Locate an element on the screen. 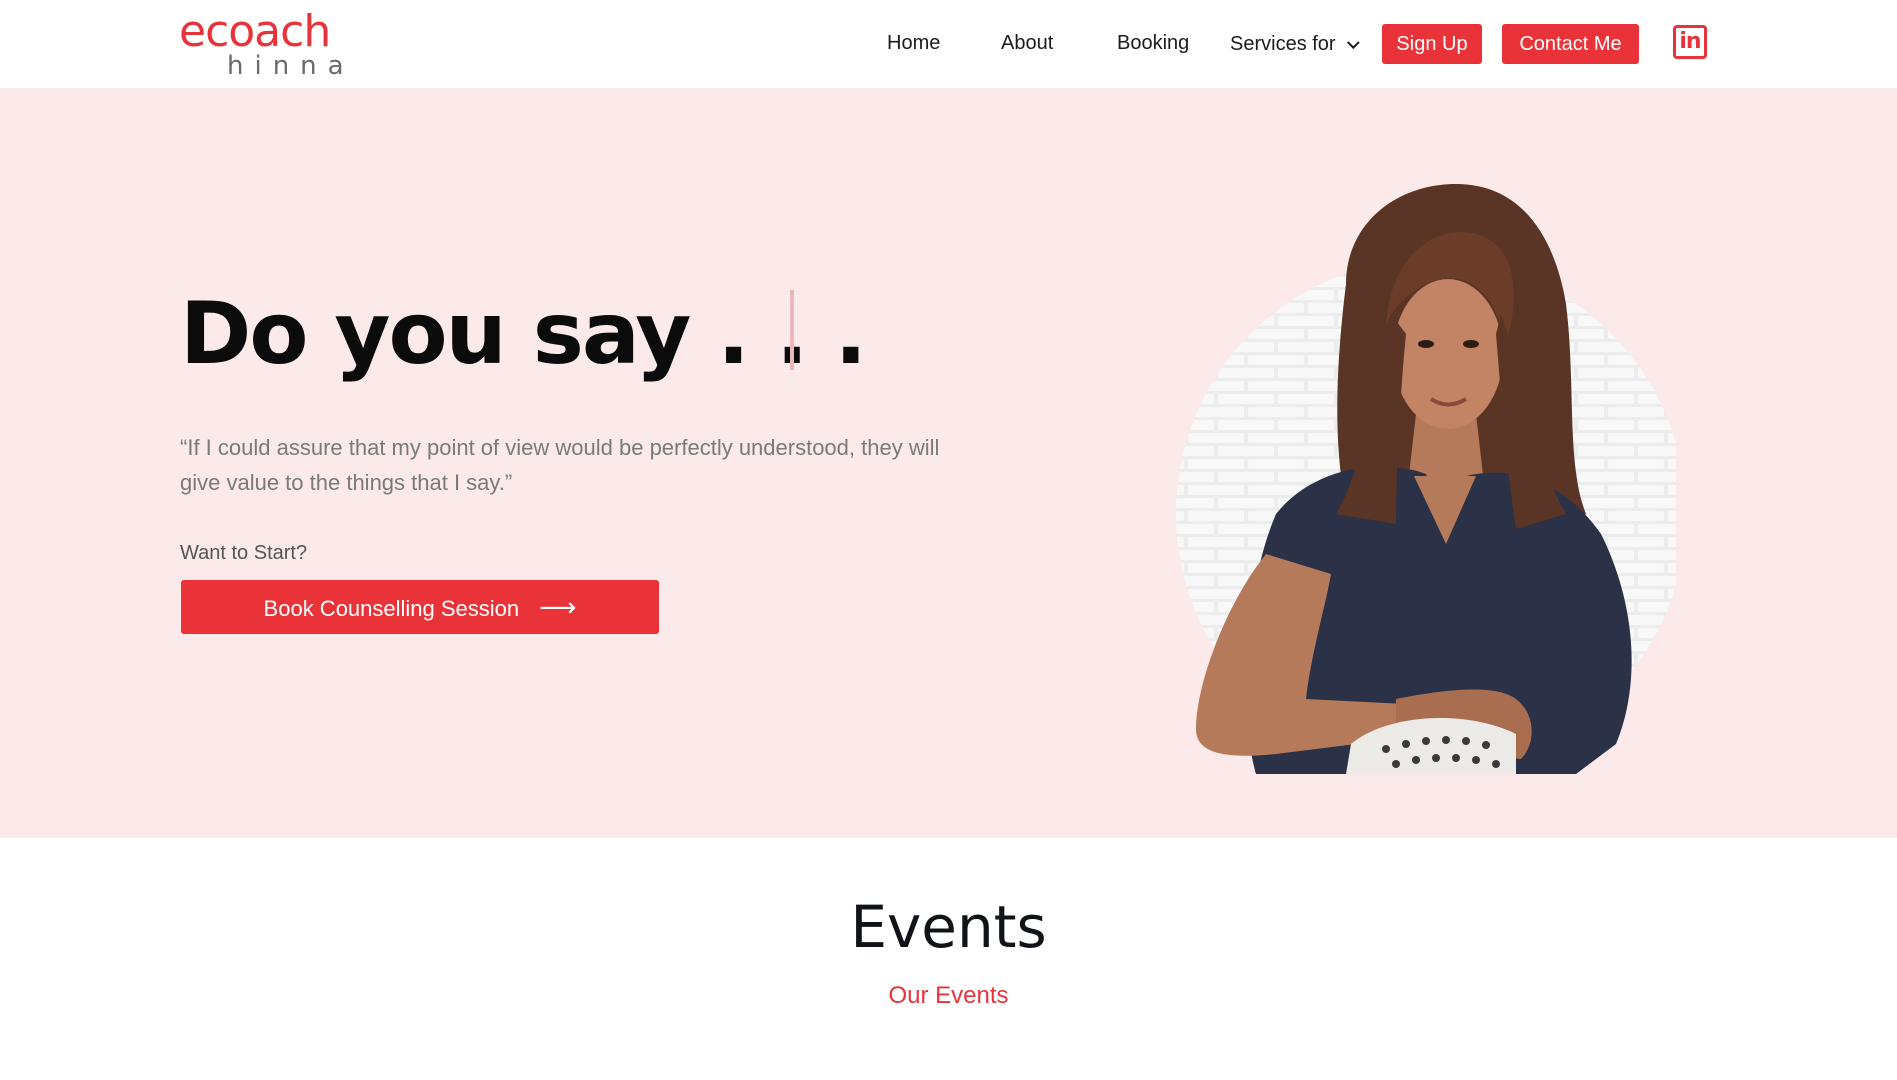 This screenshot has width=1897, height=1080. typing-cursor is located at coordinates (792, 330).